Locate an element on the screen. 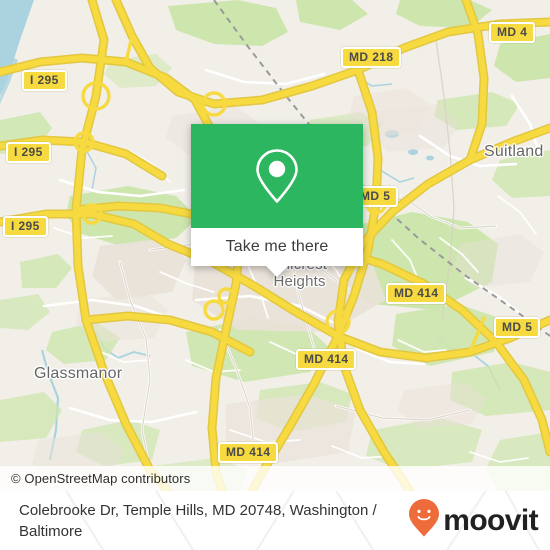  location-popup-card: Take me there is located at coordinates (277, 200).